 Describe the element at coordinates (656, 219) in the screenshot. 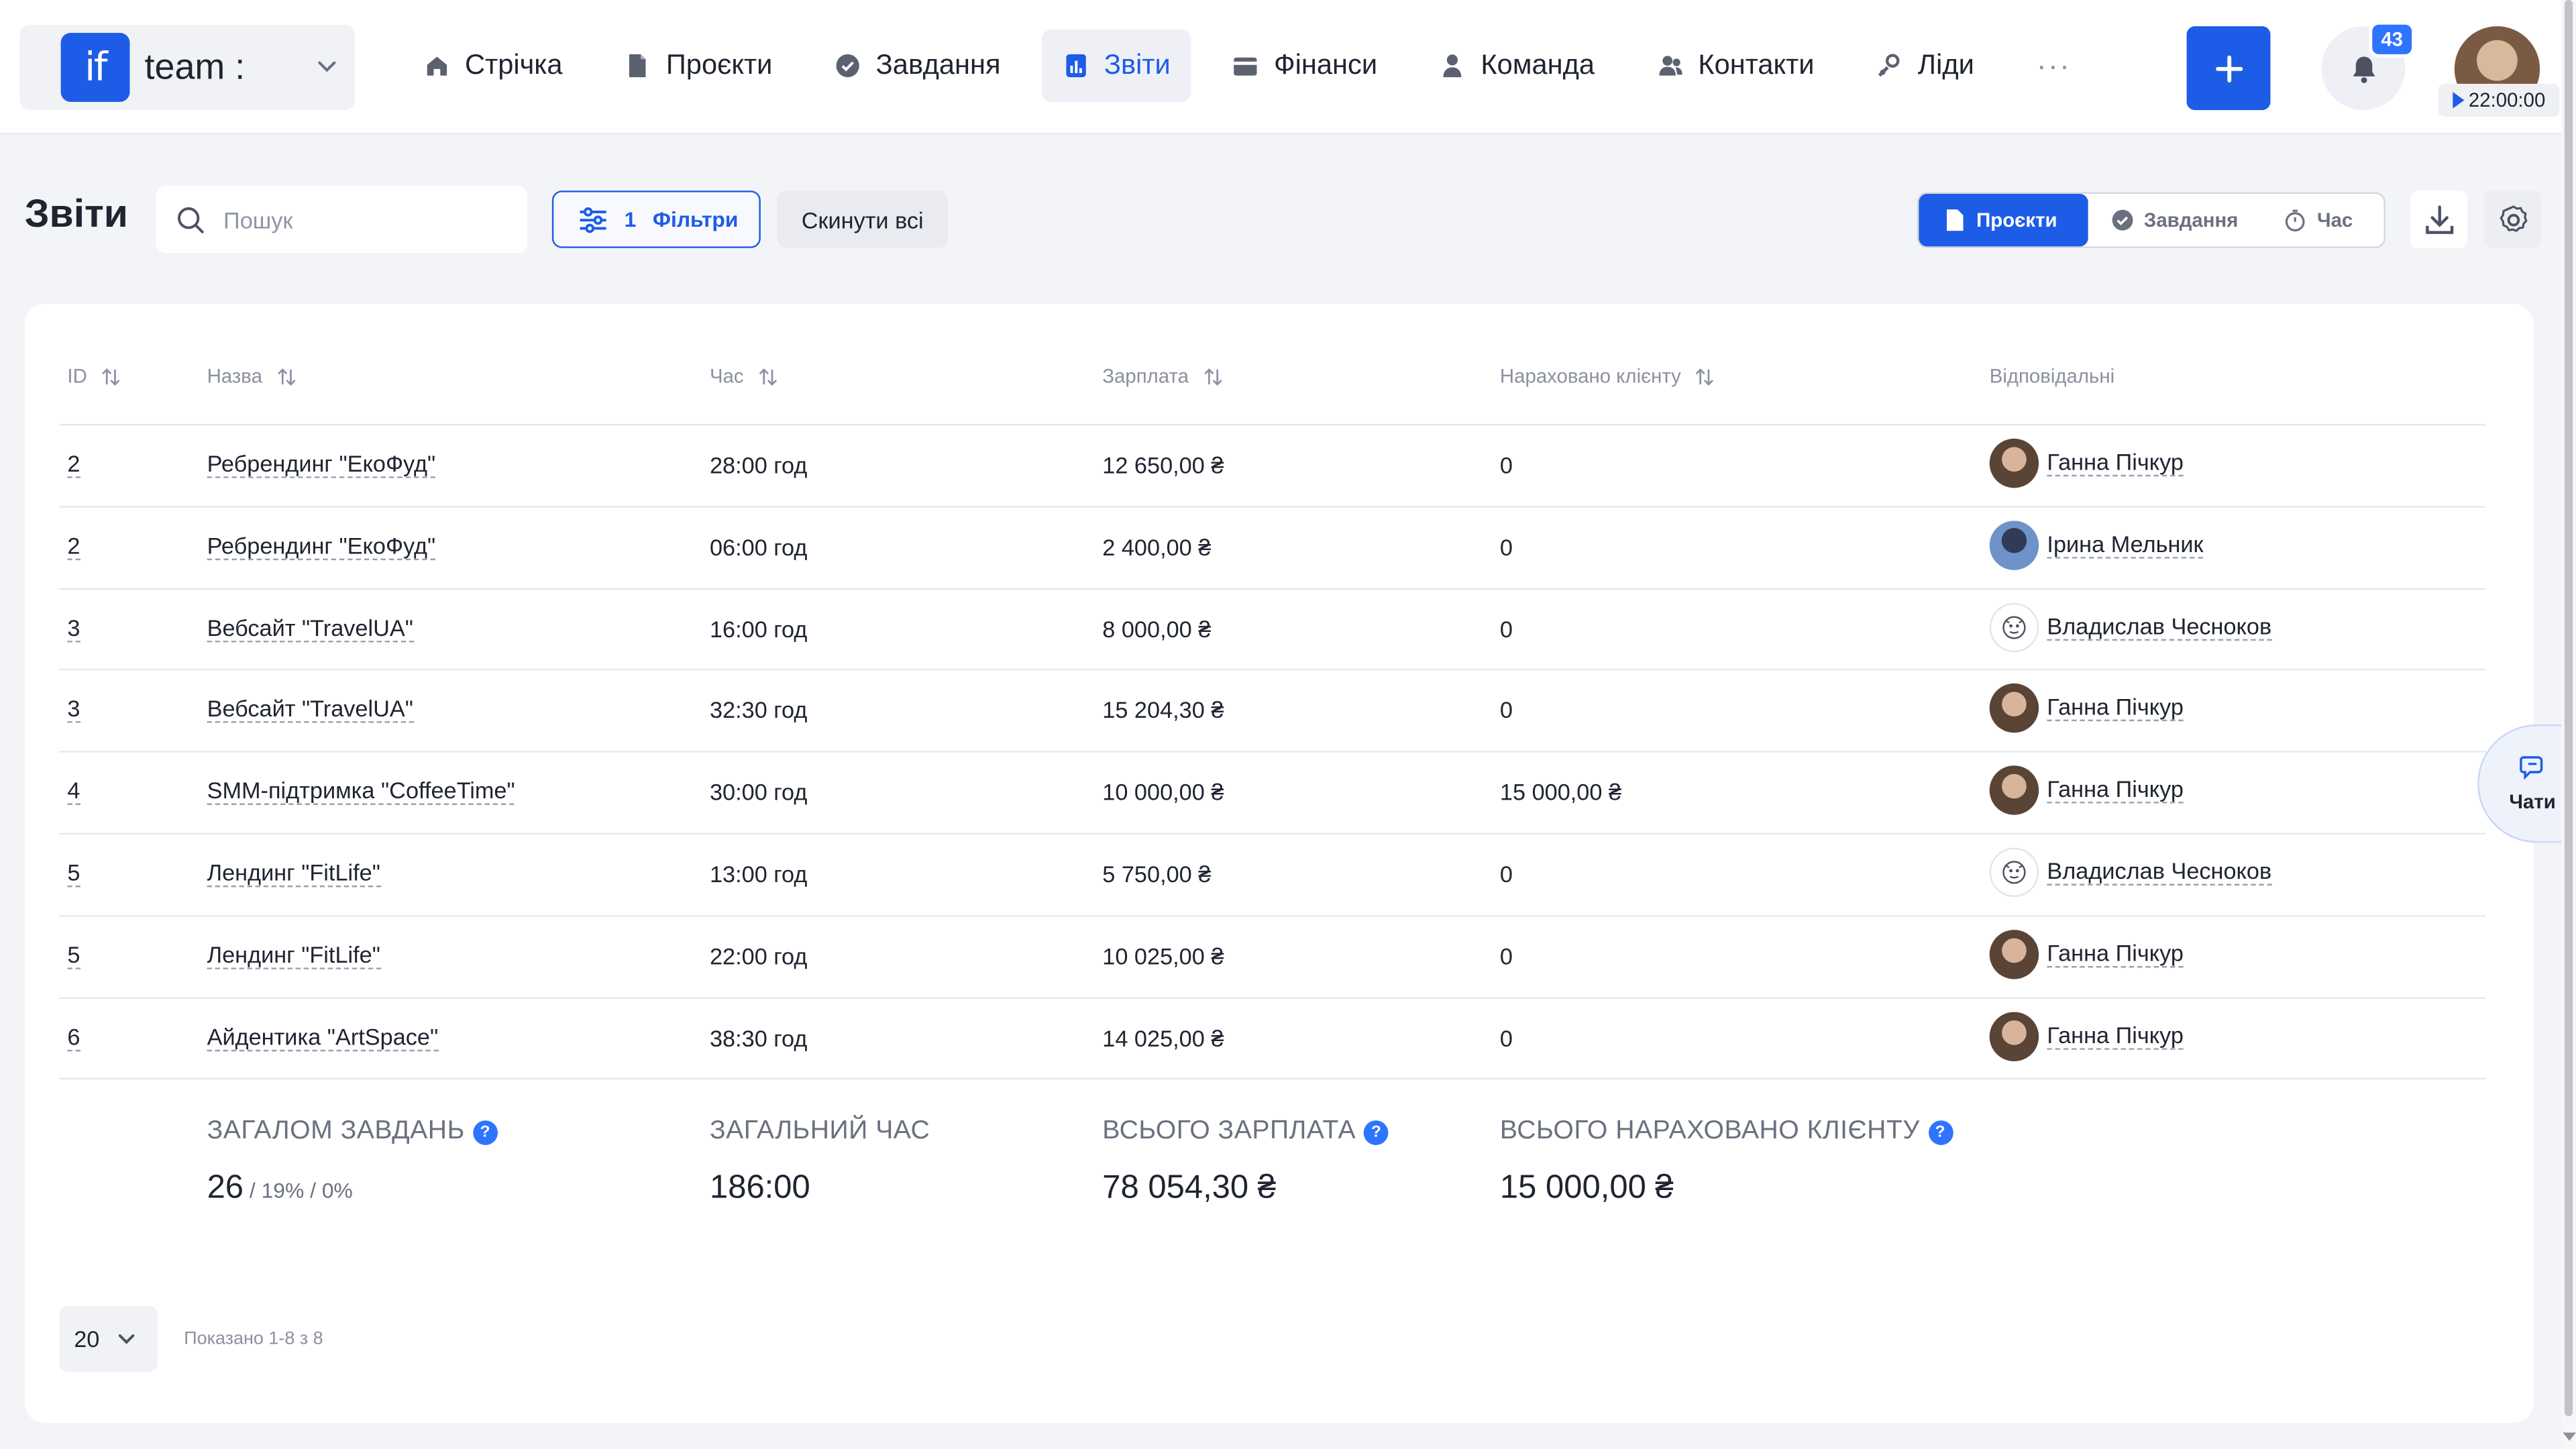

I see `filters-button: 1 Фільтри` at that location.